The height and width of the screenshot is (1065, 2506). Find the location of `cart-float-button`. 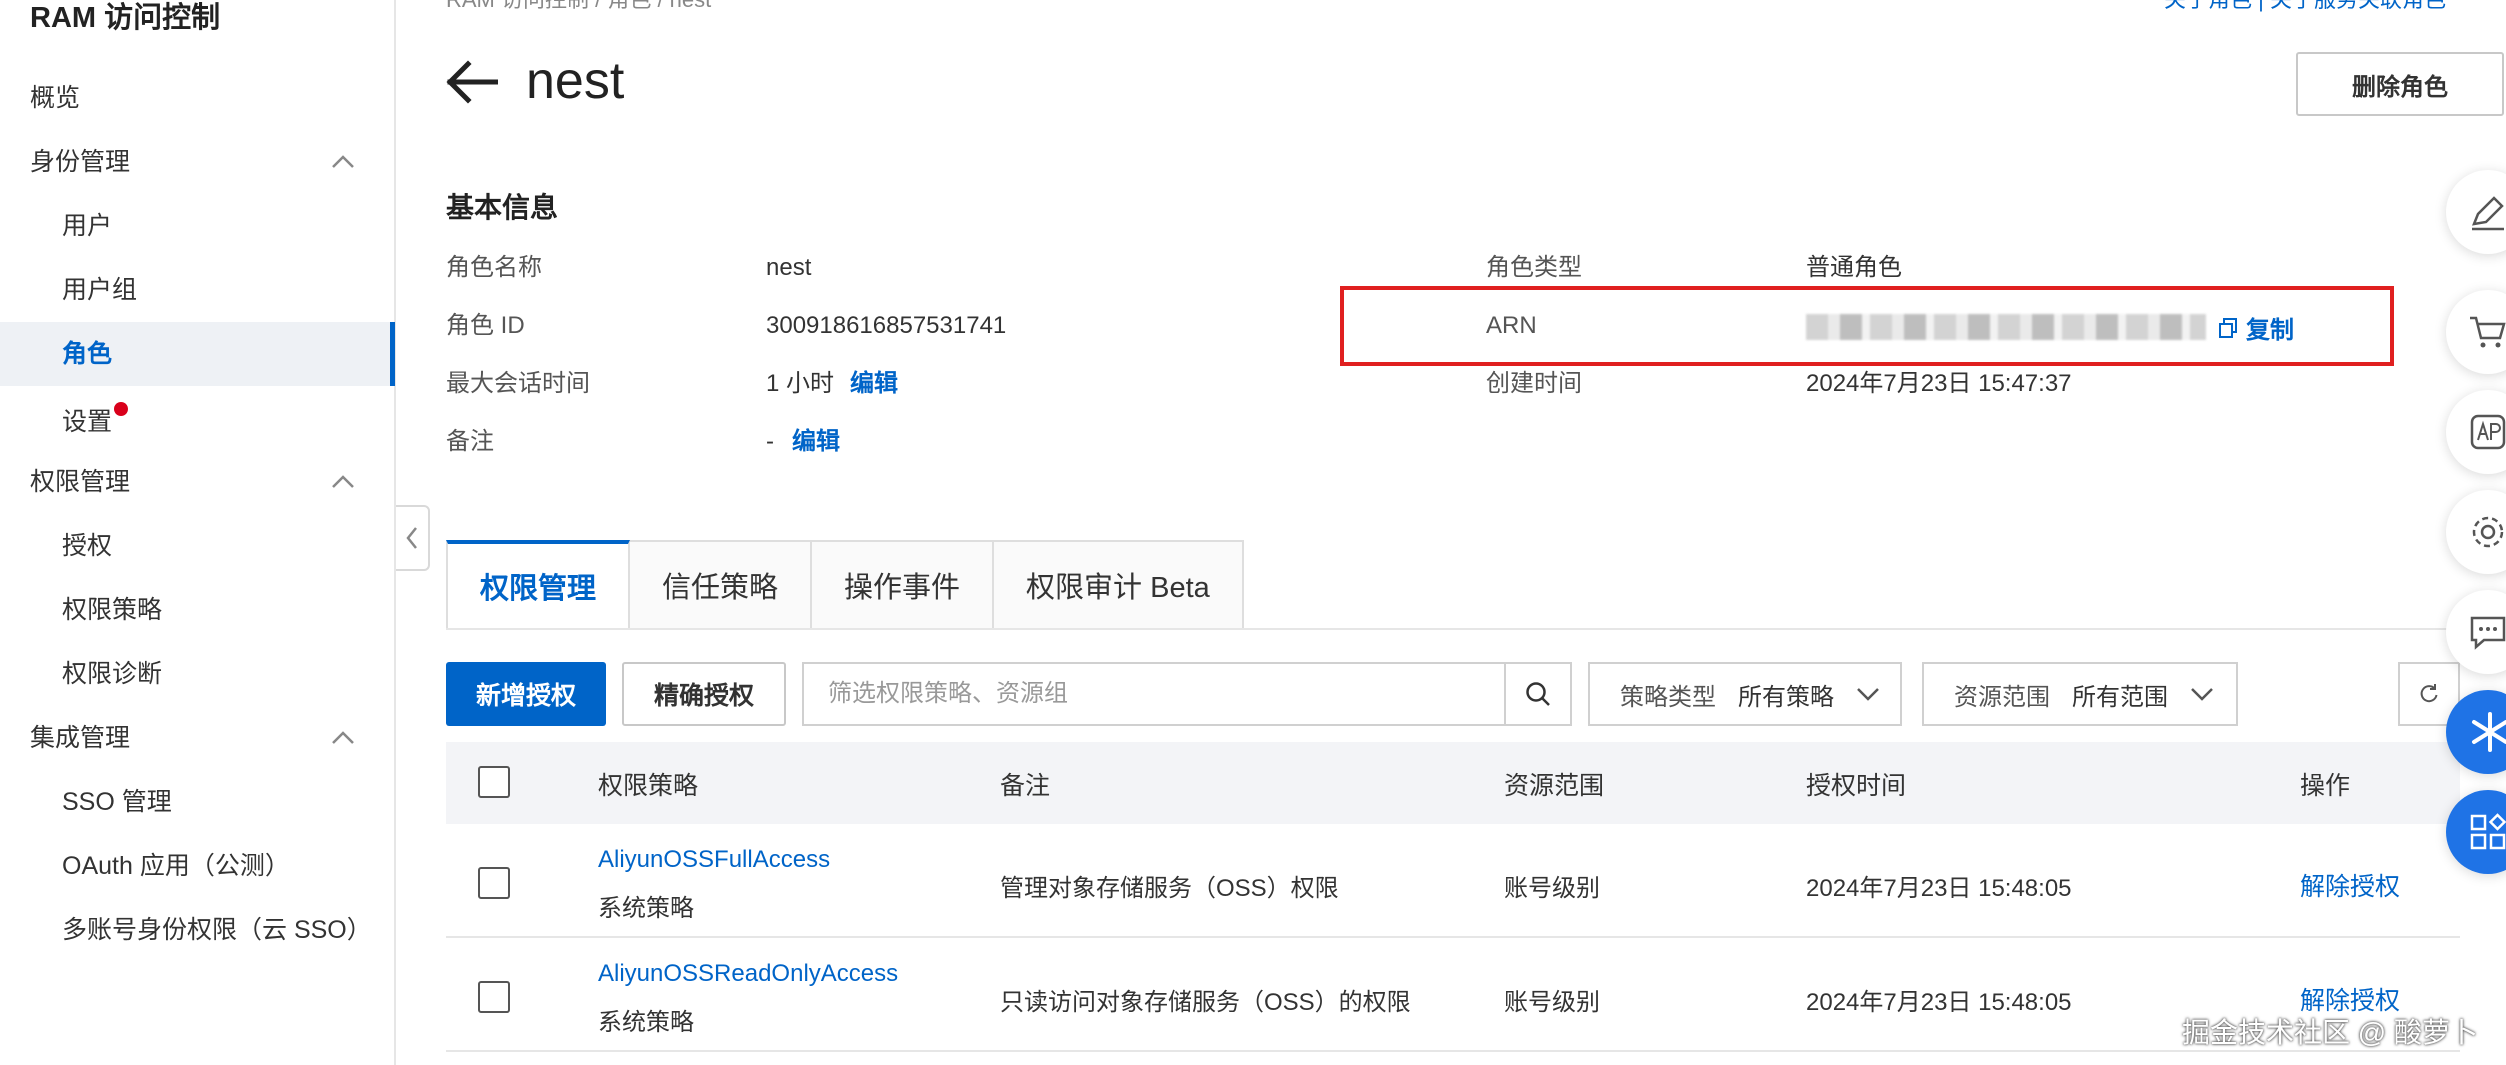

cart-float-button is located at coordinates (2476, 332).